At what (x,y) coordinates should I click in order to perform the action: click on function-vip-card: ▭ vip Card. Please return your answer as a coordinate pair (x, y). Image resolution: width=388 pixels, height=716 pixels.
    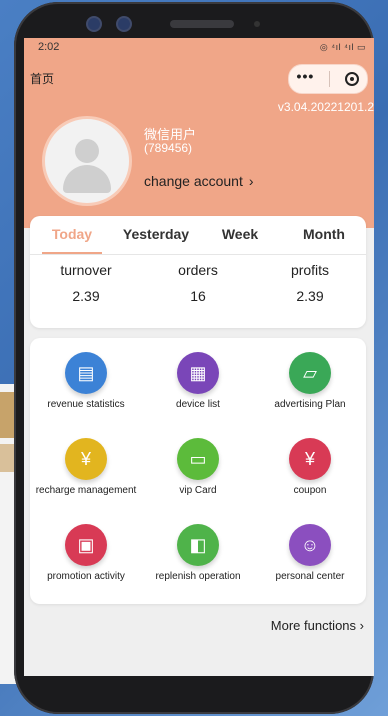
    Looking at the image, I should click on (198, 478).